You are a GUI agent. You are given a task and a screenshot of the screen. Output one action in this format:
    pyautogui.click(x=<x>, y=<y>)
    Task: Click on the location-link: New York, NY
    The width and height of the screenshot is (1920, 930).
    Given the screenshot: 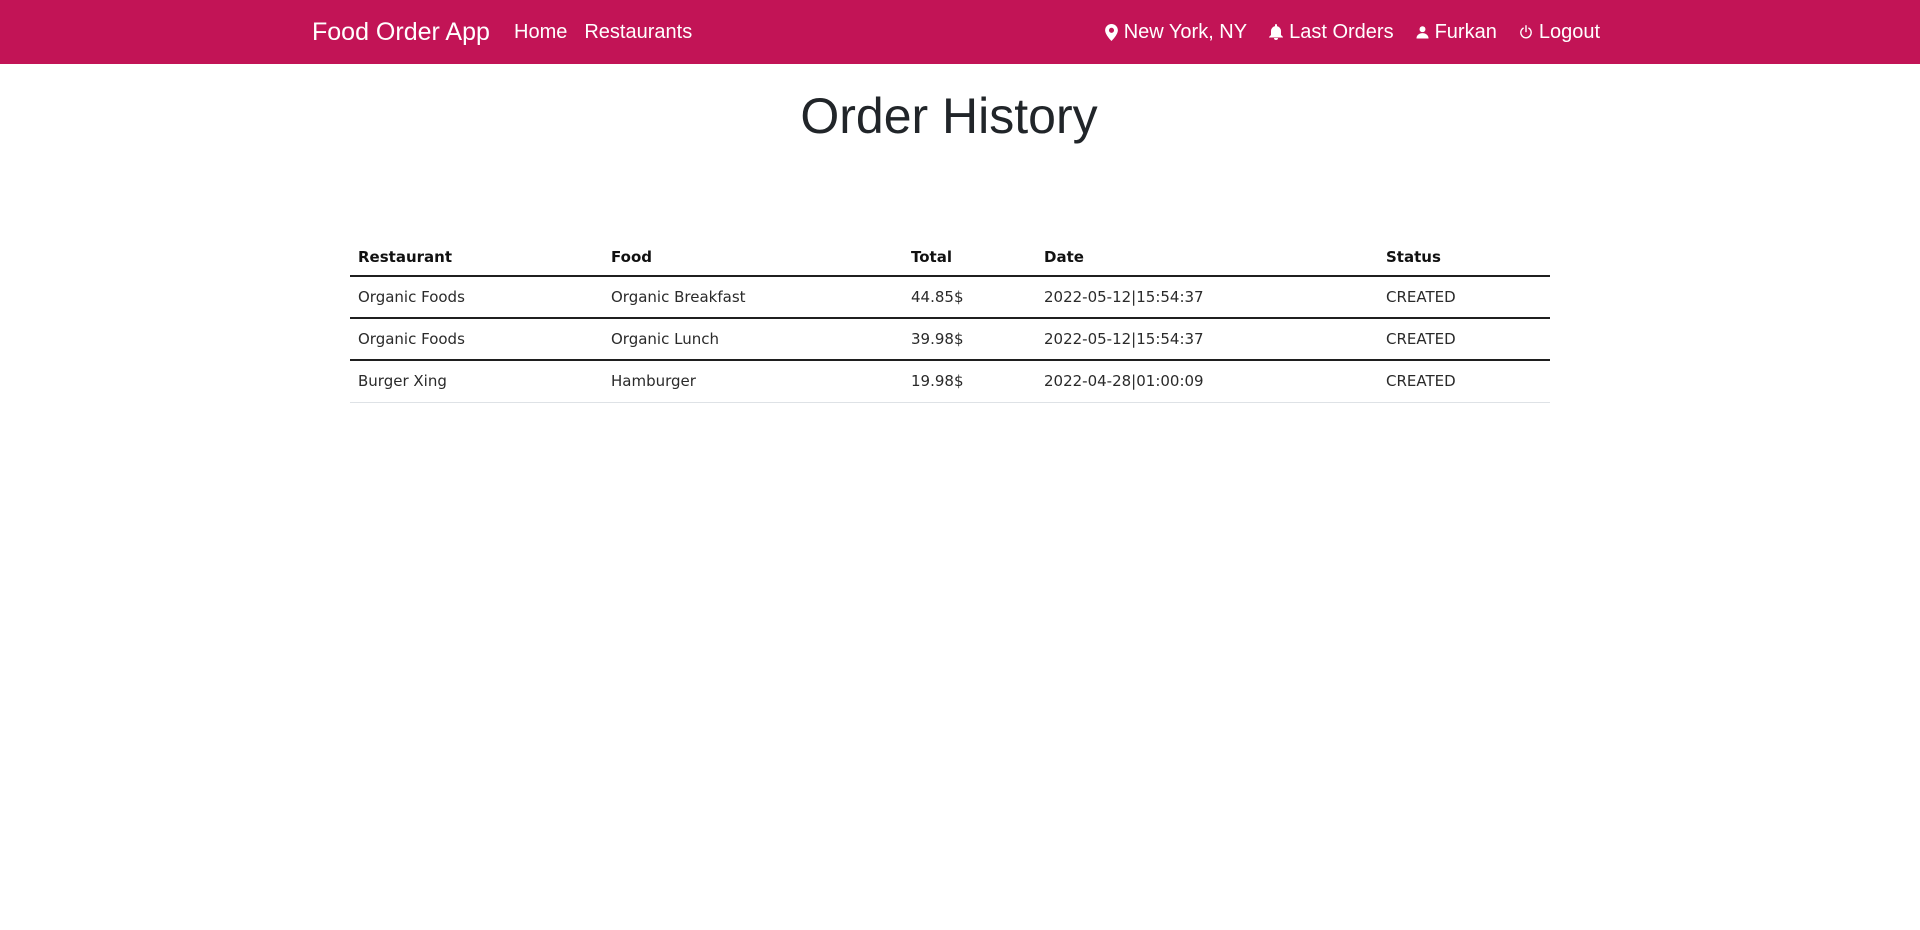 What is the action you would take?
    pyautogui.click(x=1176, y=32)
    